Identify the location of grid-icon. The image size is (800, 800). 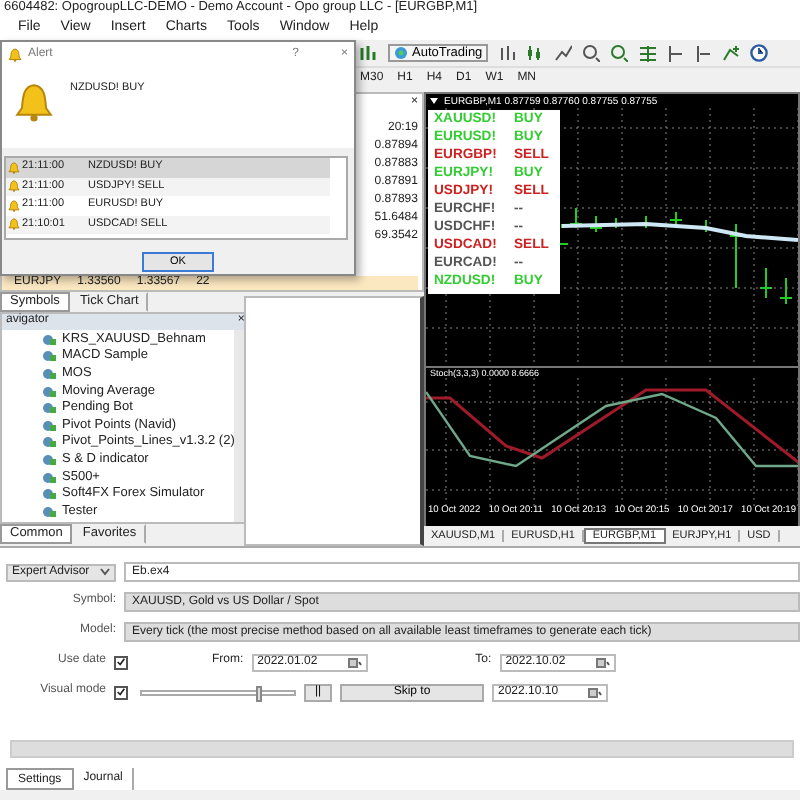
(647, 53).